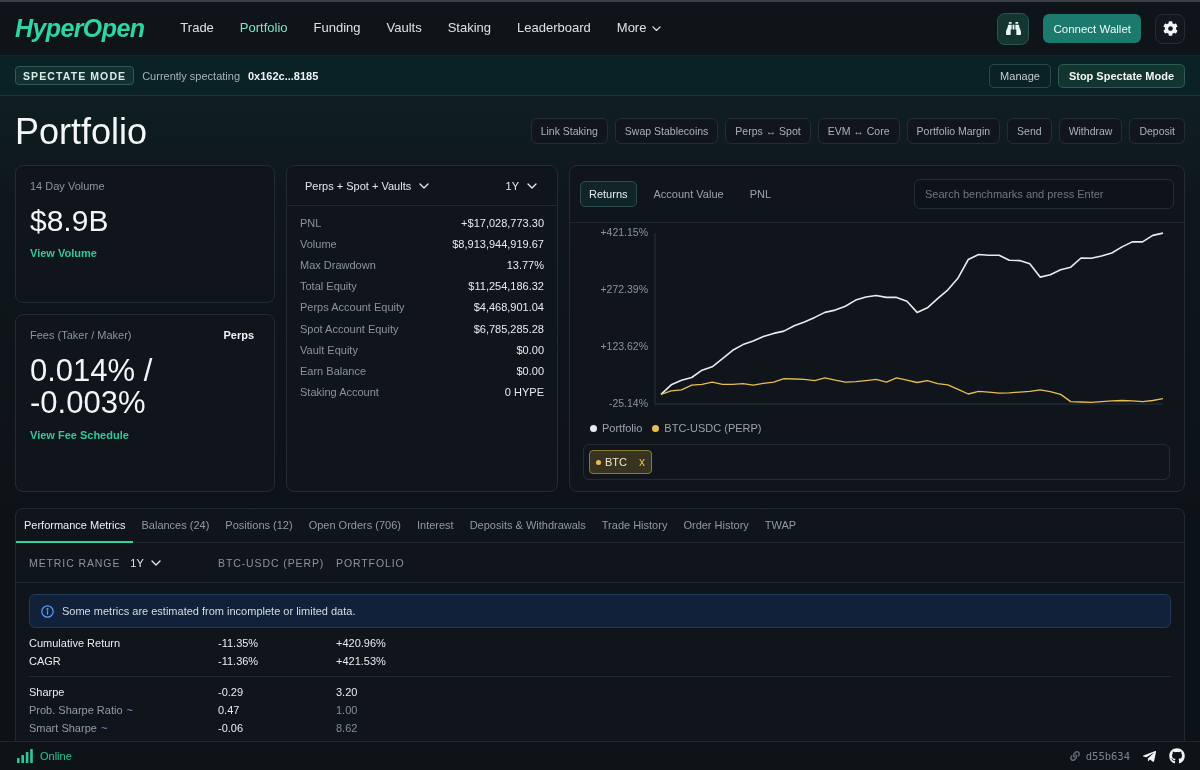 This screenshot has width=1200, height=770. Describe the element at coordinates (666, 130) in the screenshot. I see `action-button: Swap Stablecoins` at that location.